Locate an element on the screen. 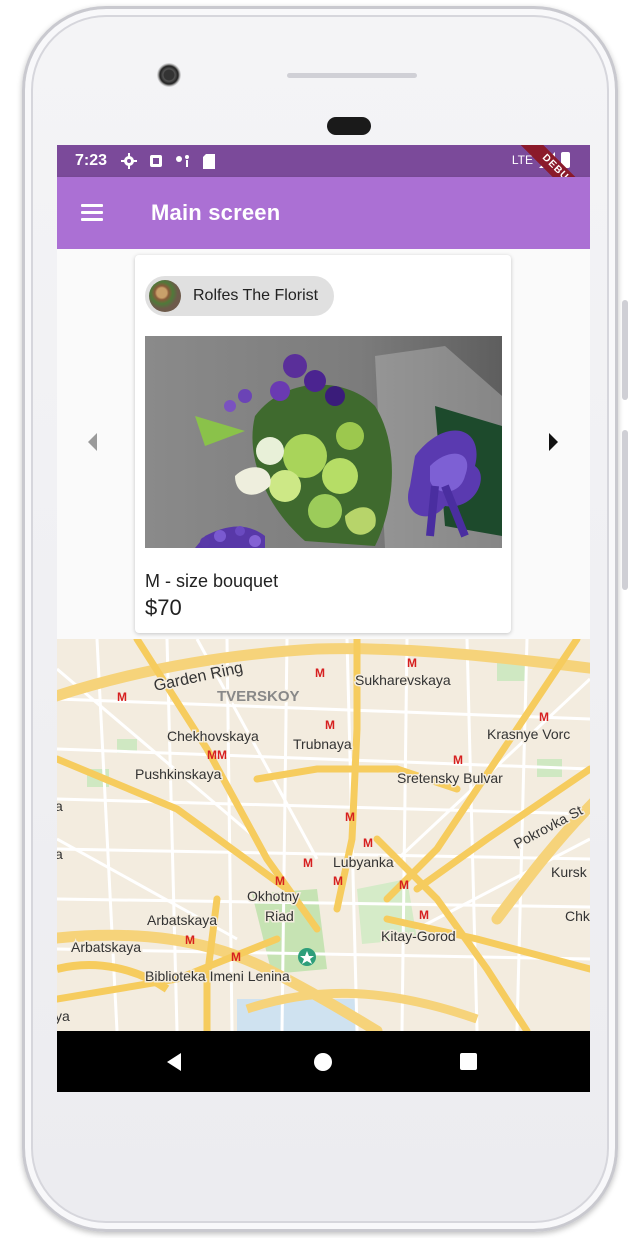 The image size is (638, 1238). back-icon is located at coordinates (174, 1062).